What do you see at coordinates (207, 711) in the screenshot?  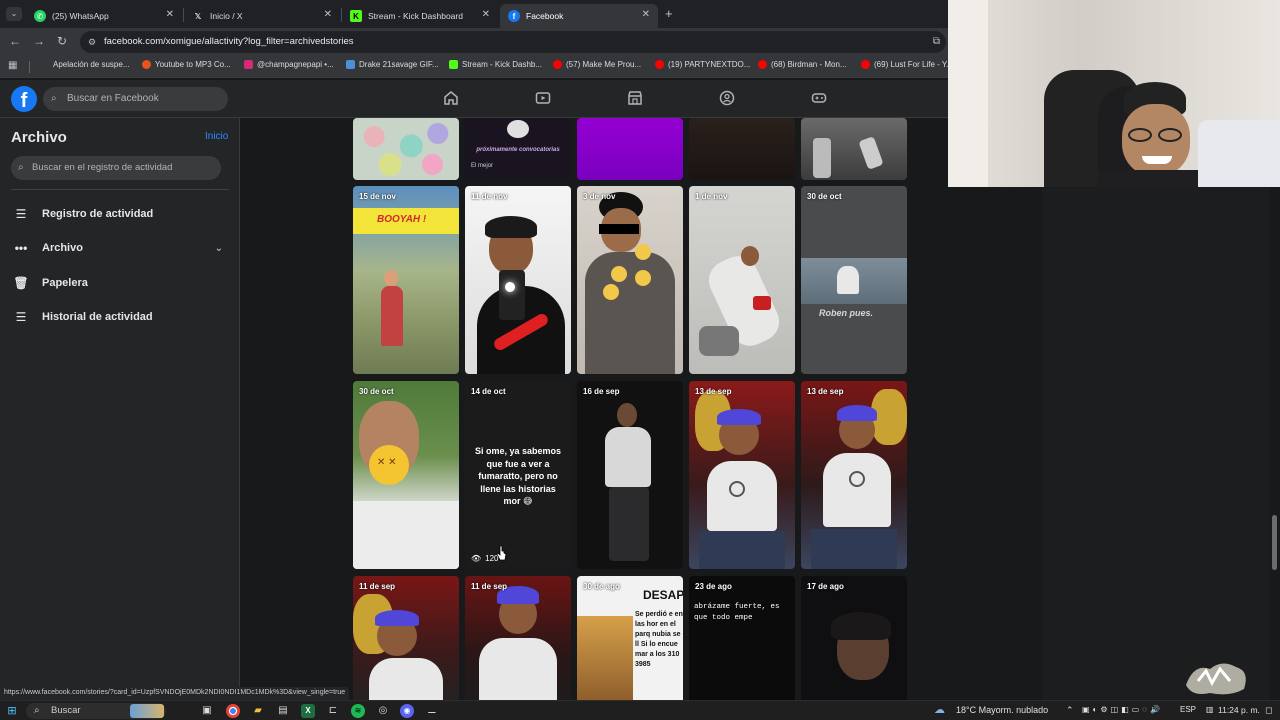 I see `task-view-icon: ▣` at bounding box center [207, 711].